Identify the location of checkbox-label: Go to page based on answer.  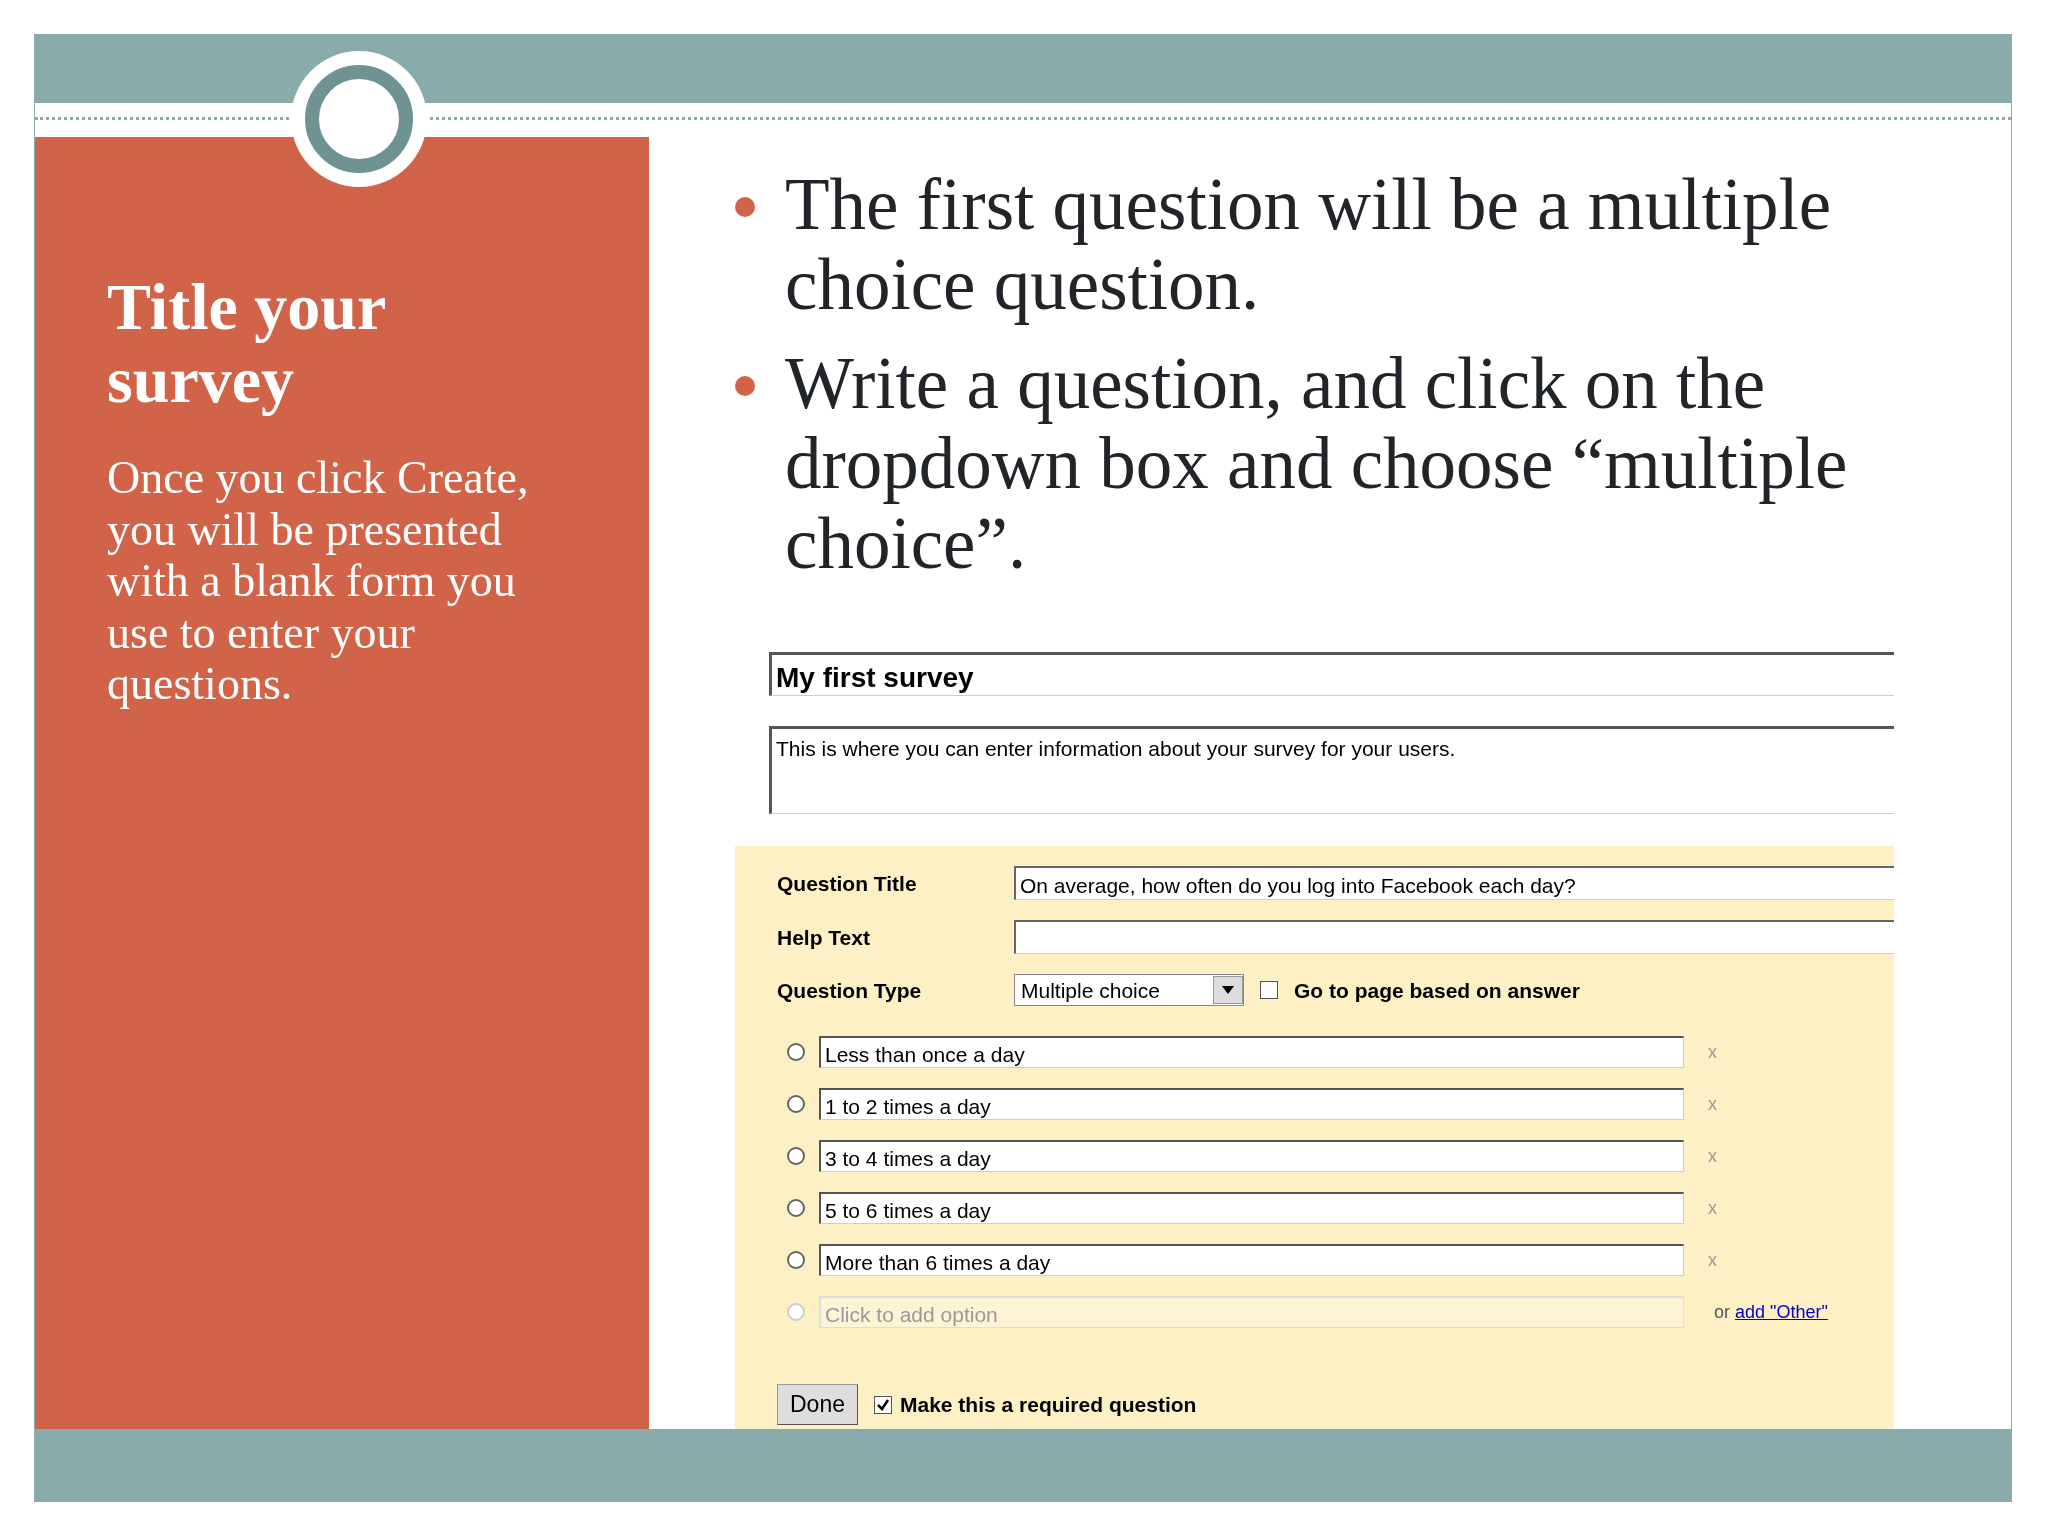
(1437, 990).